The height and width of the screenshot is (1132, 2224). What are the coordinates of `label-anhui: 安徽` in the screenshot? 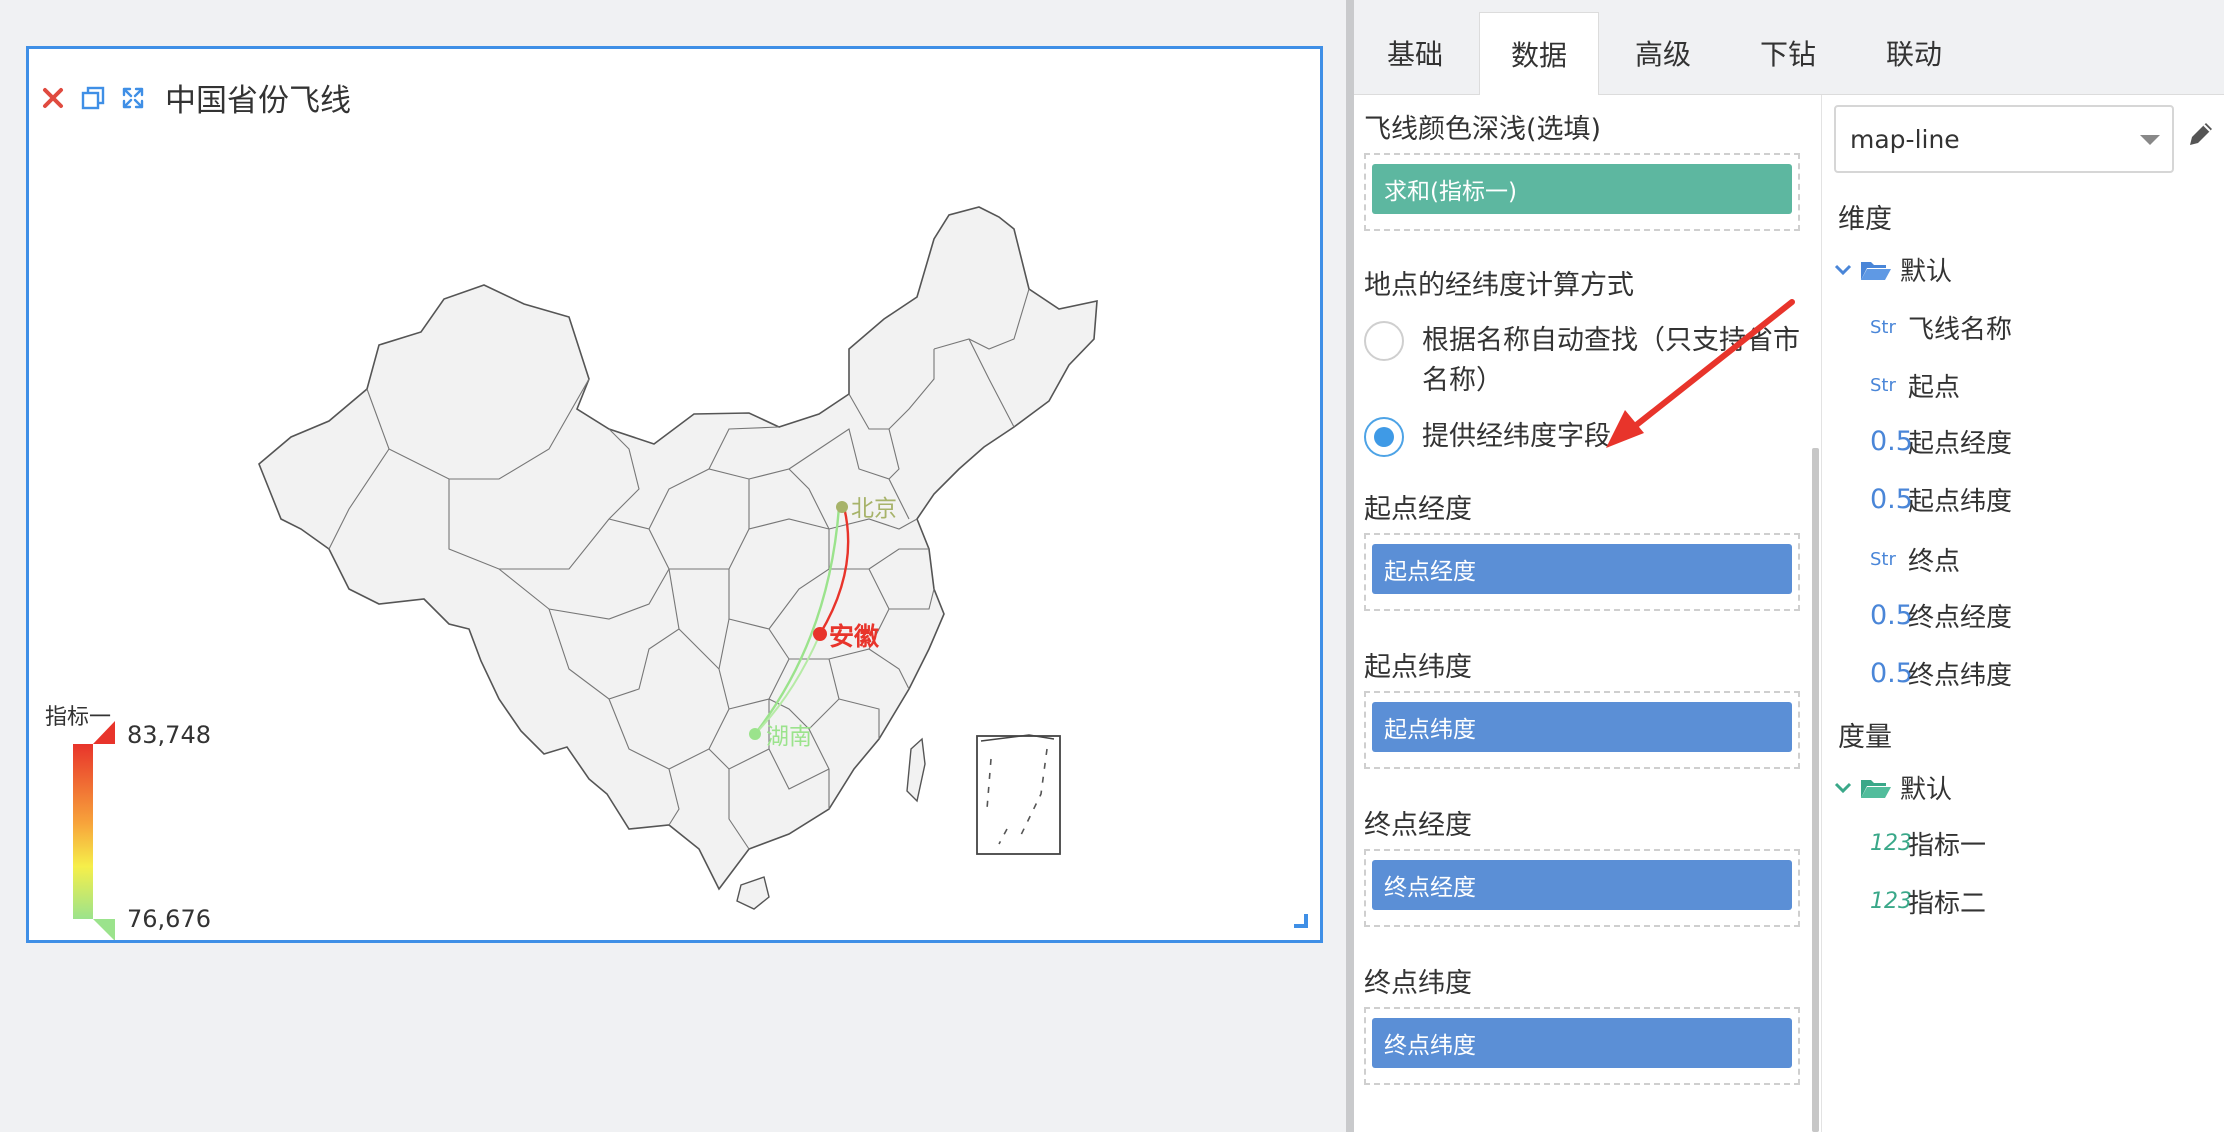 It's located at (854, 636).